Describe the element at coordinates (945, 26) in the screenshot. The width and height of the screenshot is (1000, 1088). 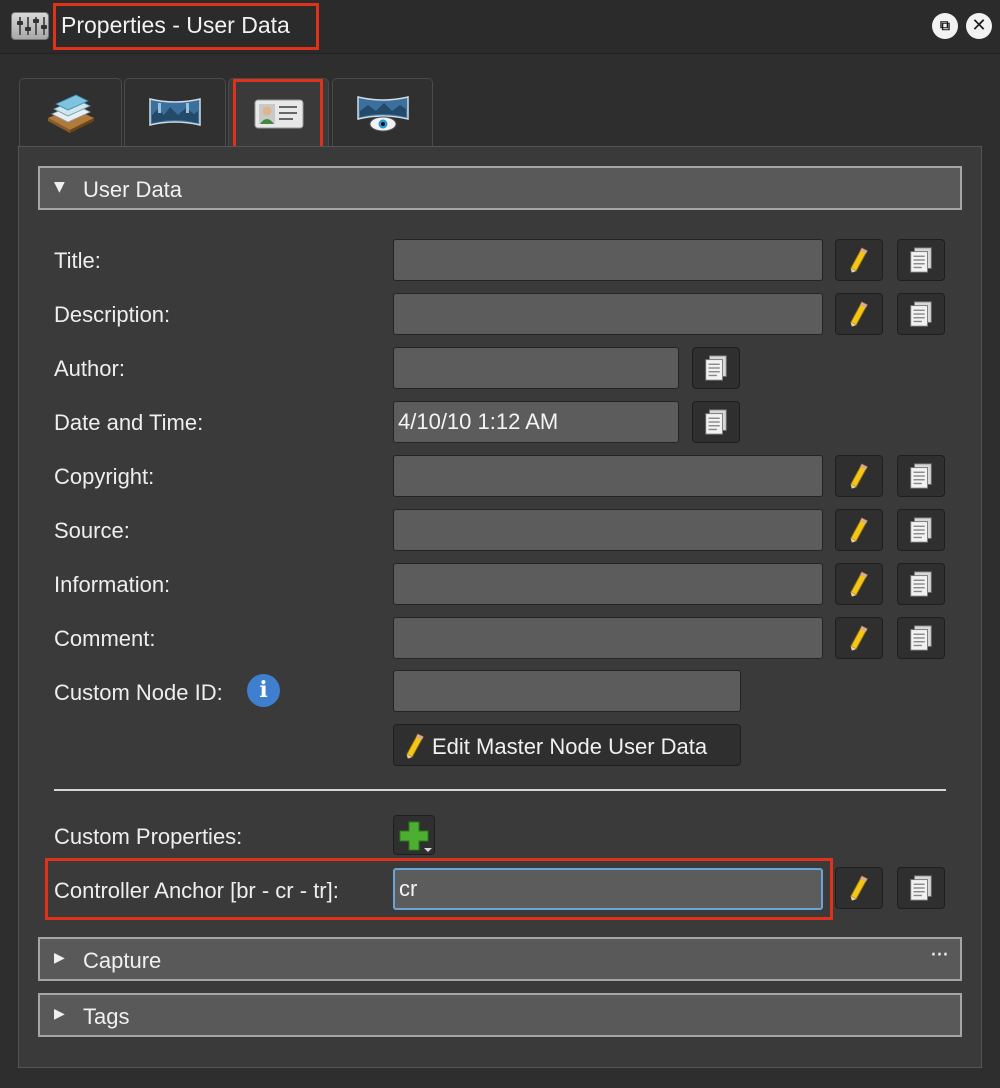
I see `restore-icon: ⧉` at that location.